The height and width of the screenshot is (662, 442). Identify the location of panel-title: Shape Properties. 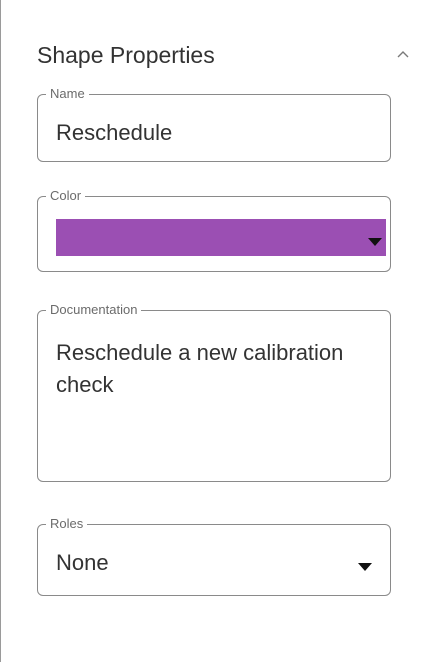
(126, 55).